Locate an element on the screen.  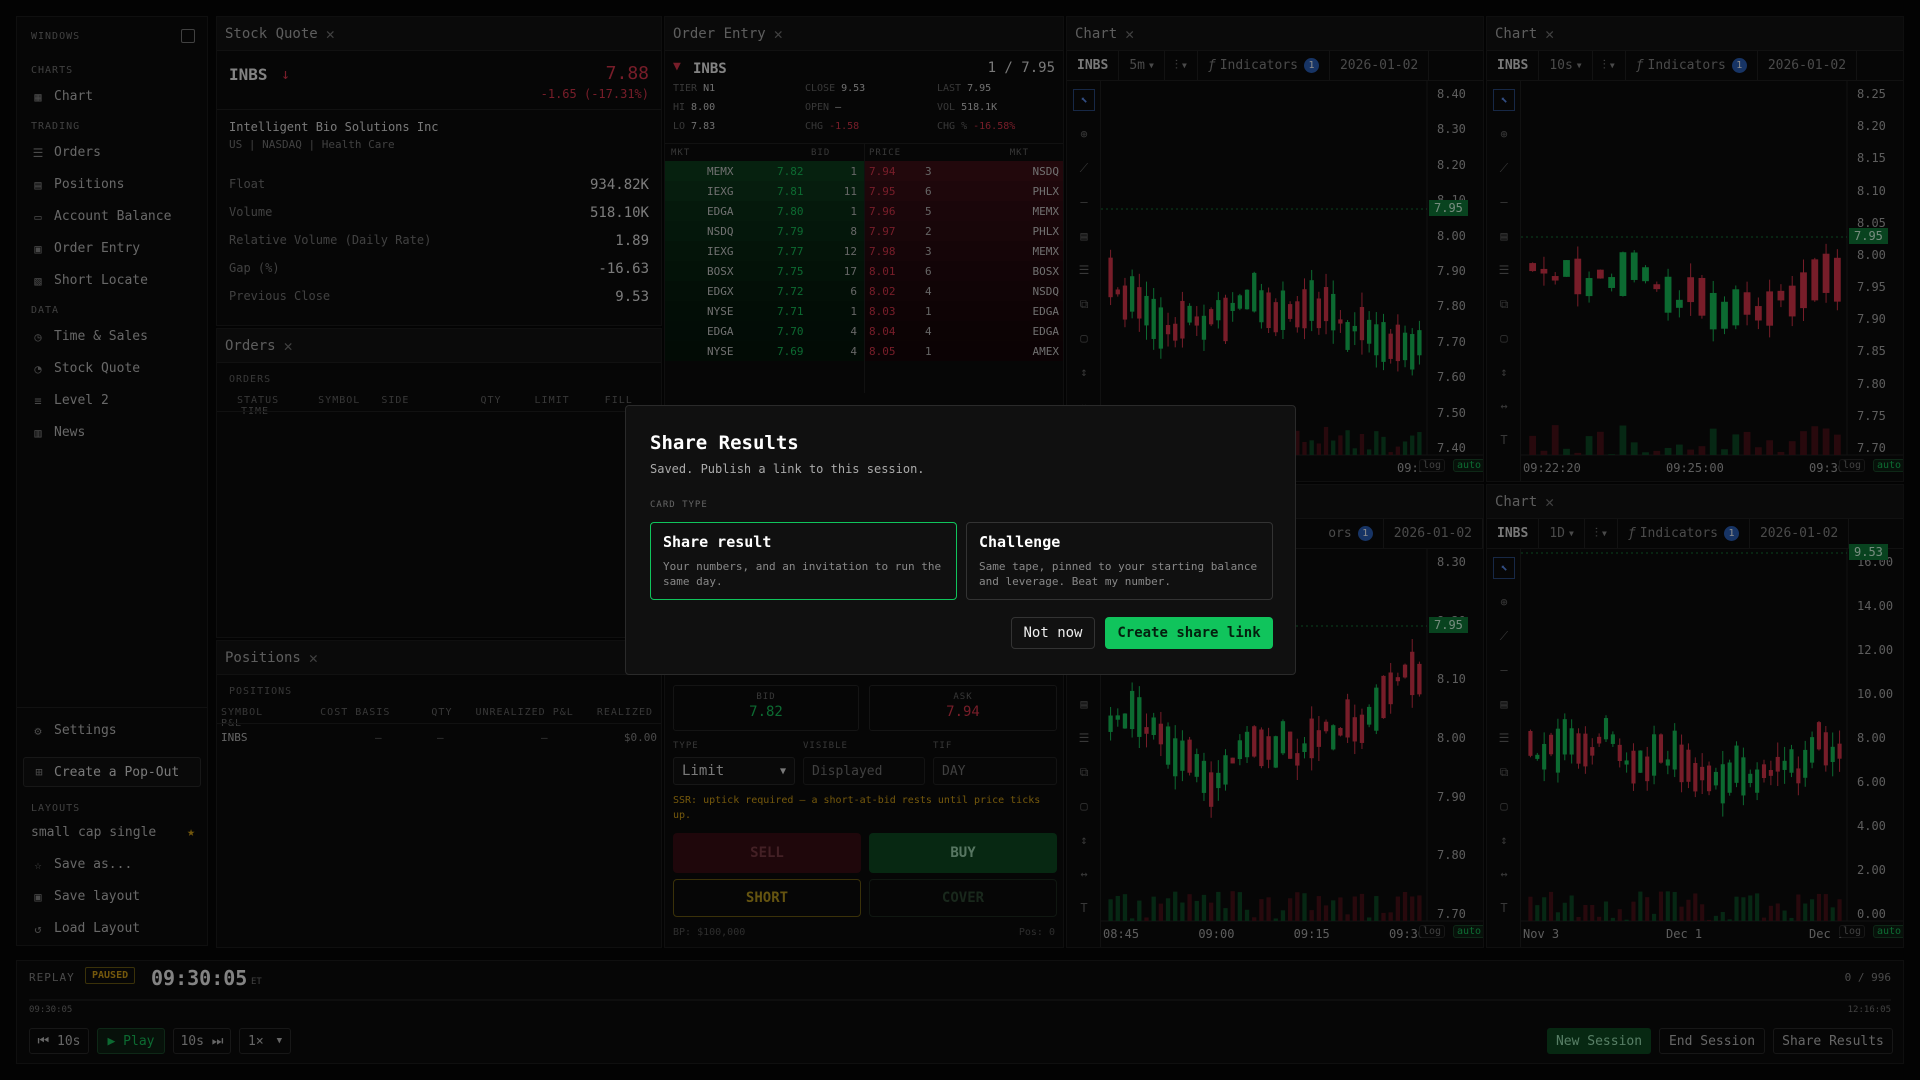
modal-title: Share Results is located at coordinates (724, 443).